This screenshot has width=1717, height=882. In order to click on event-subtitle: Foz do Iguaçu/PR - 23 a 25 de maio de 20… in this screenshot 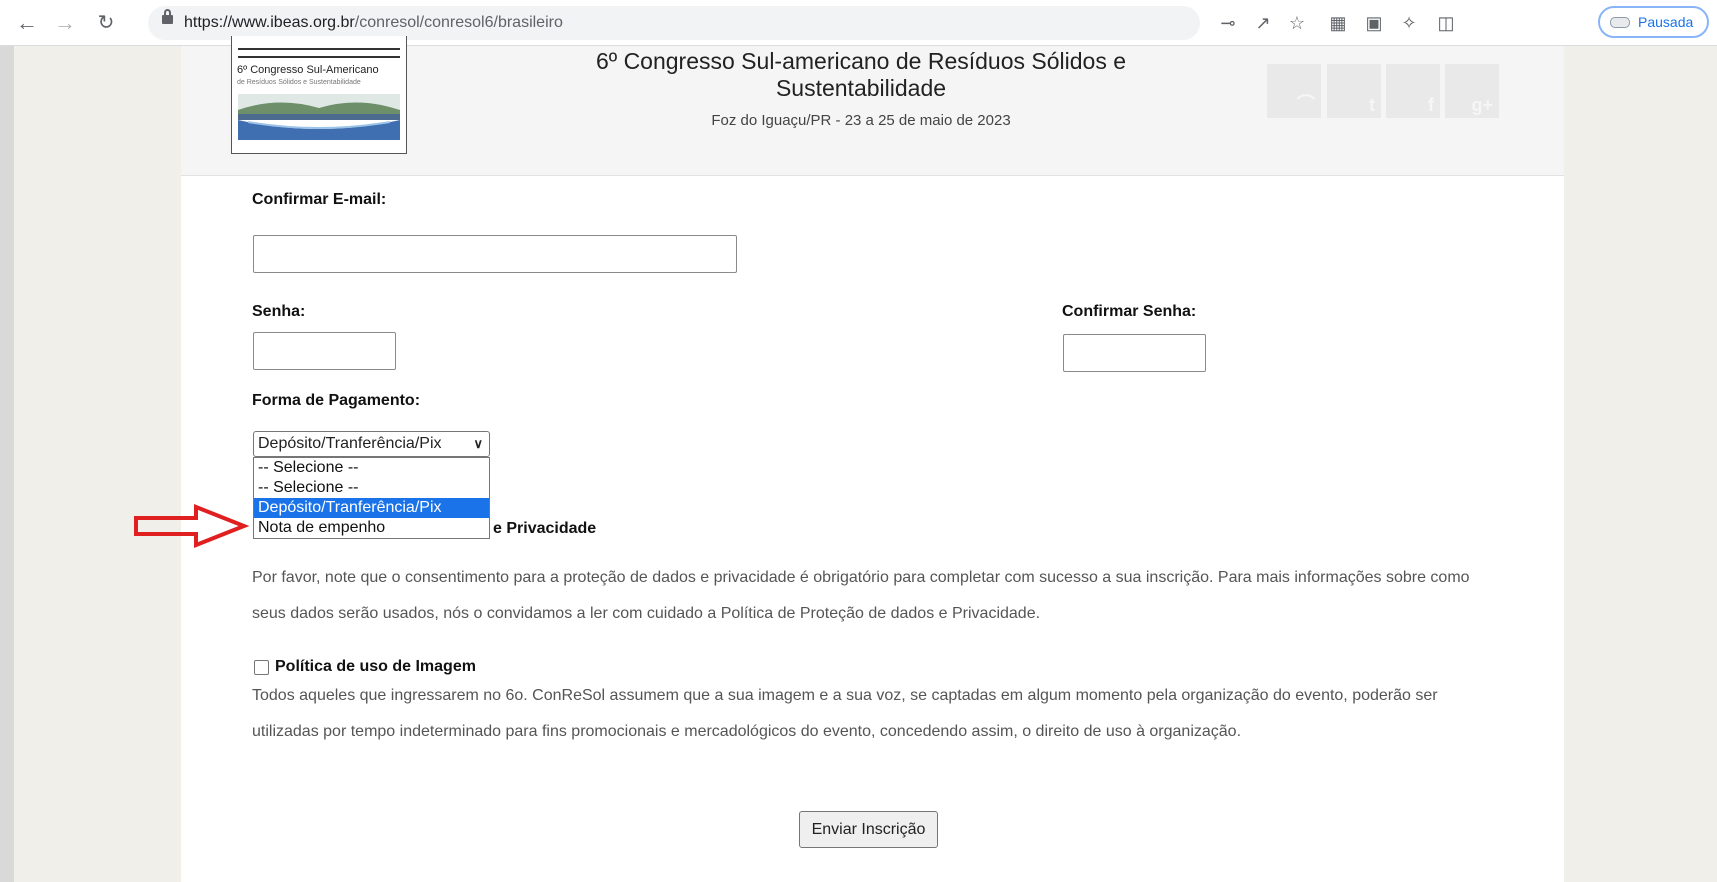, I will do `click(861, 120)`.